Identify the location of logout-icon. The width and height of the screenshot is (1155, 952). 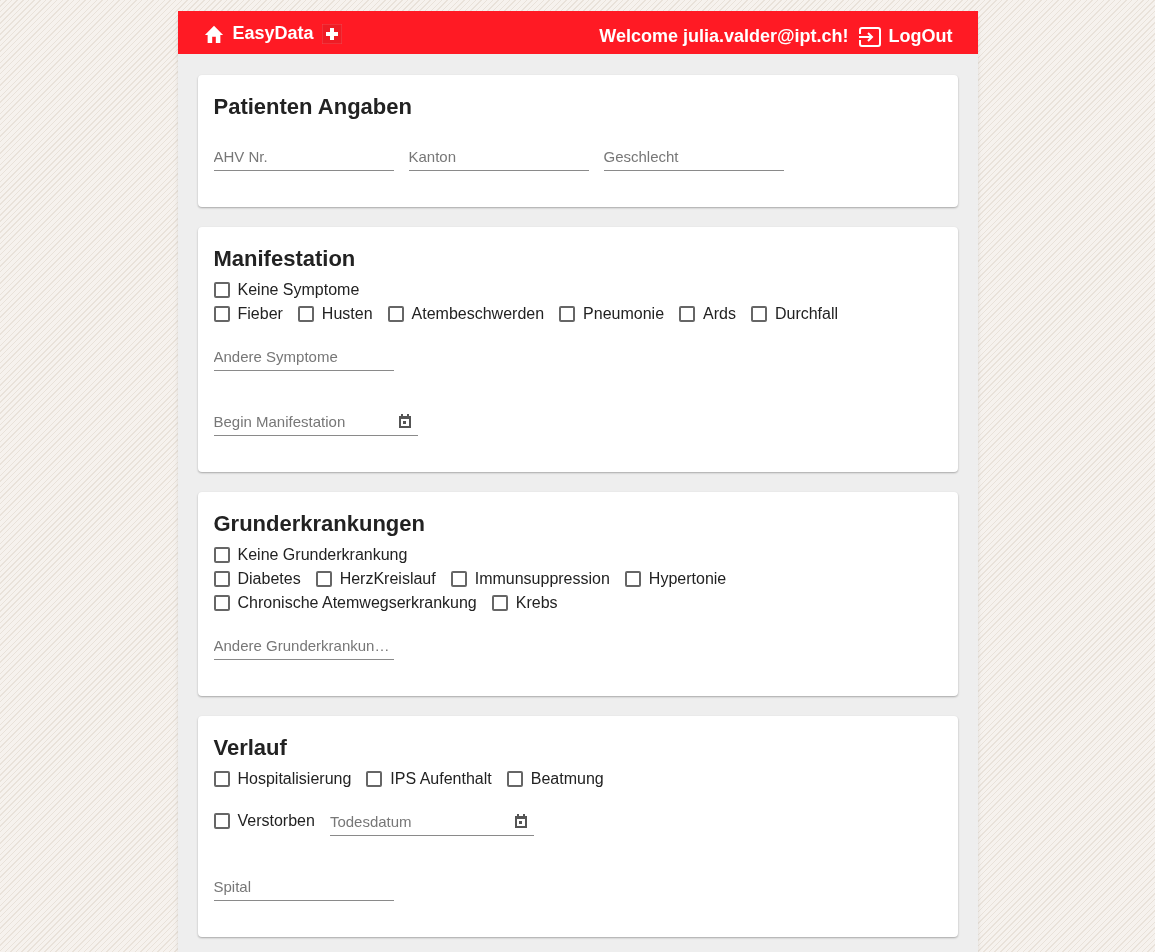
(869, 36).